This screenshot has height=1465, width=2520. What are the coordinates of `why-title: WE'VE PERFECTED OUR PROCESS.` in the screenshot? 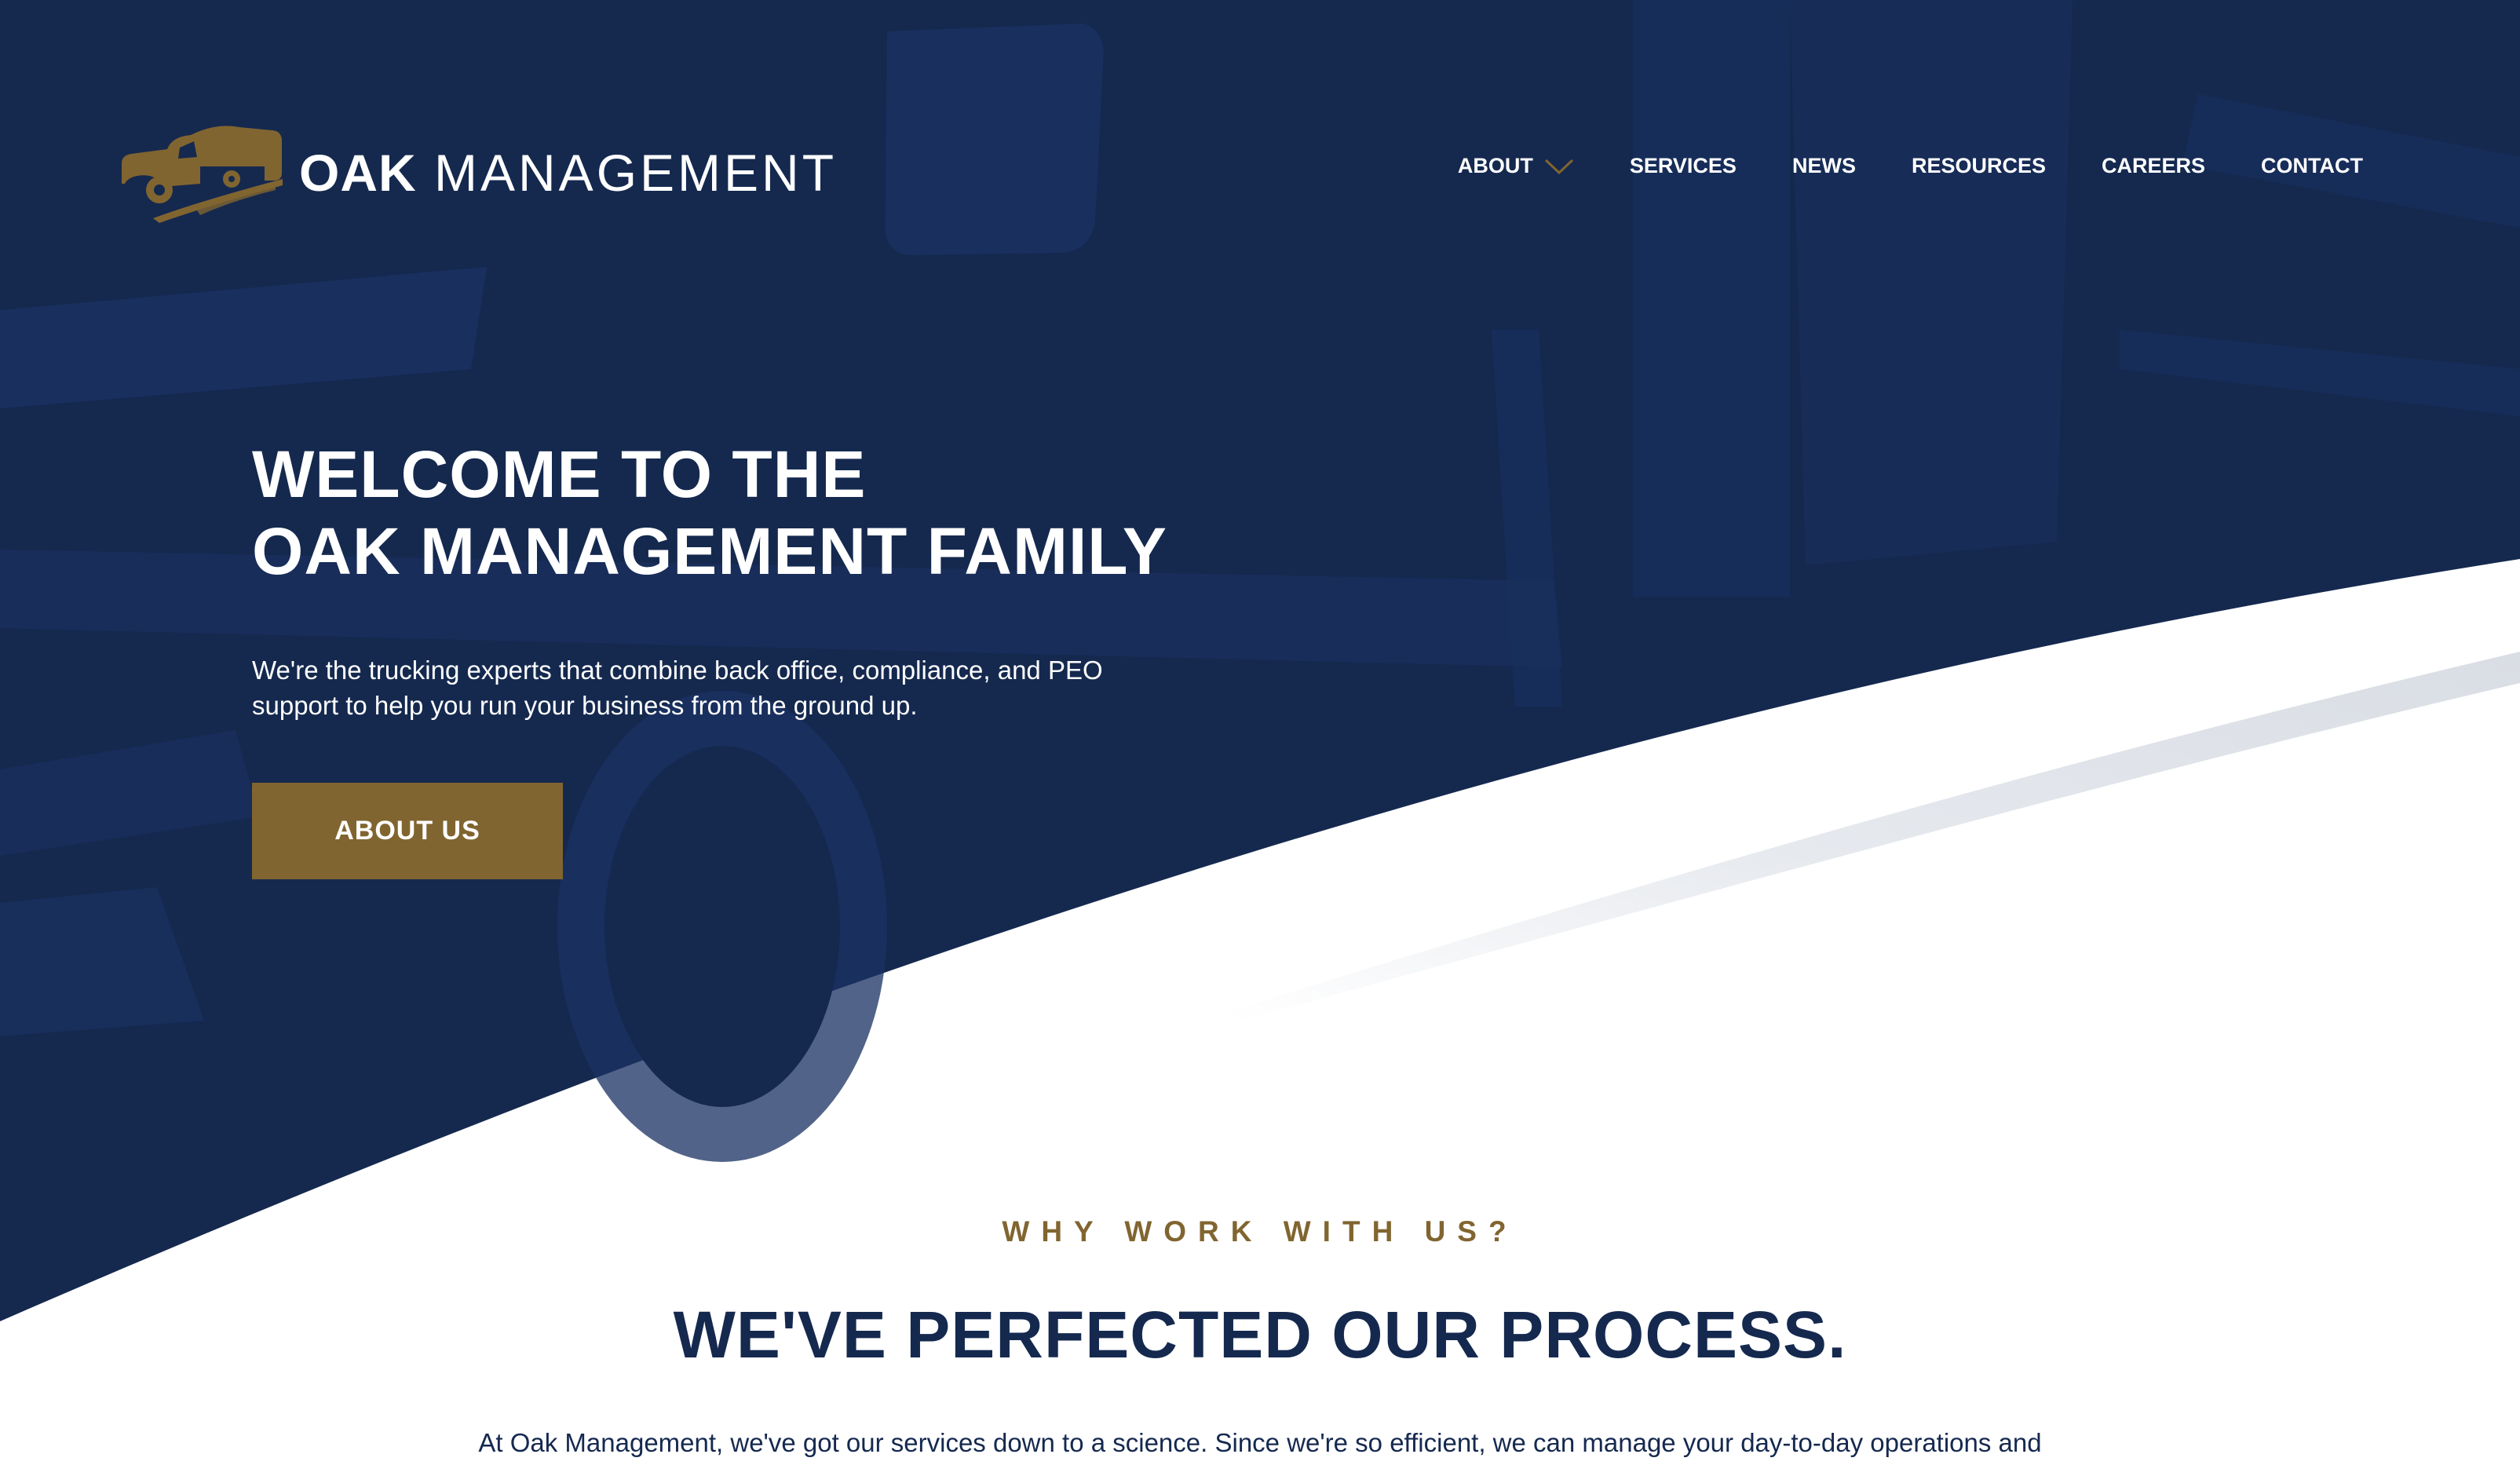 It's located at (1260, 1335).